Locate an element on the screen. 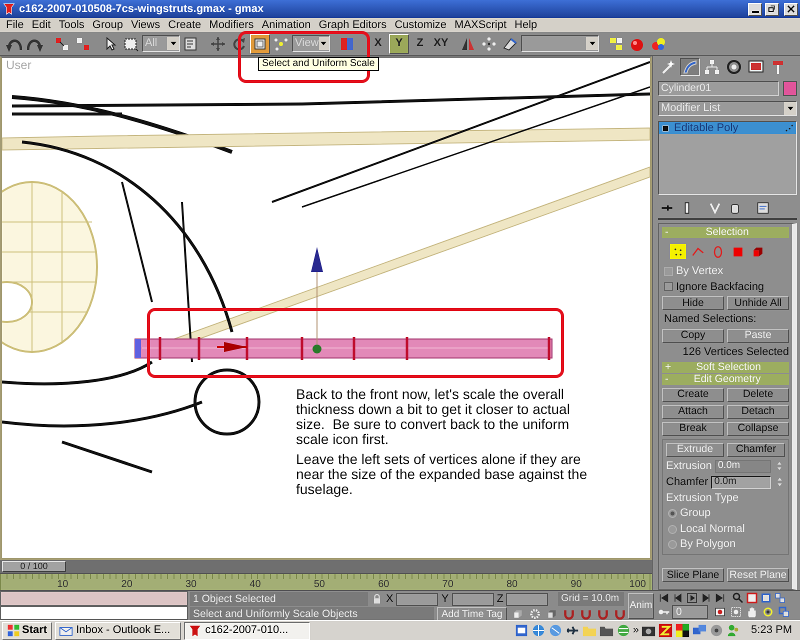  modifier-stack-list: Editable Poly is located at coordinates (727, 158).